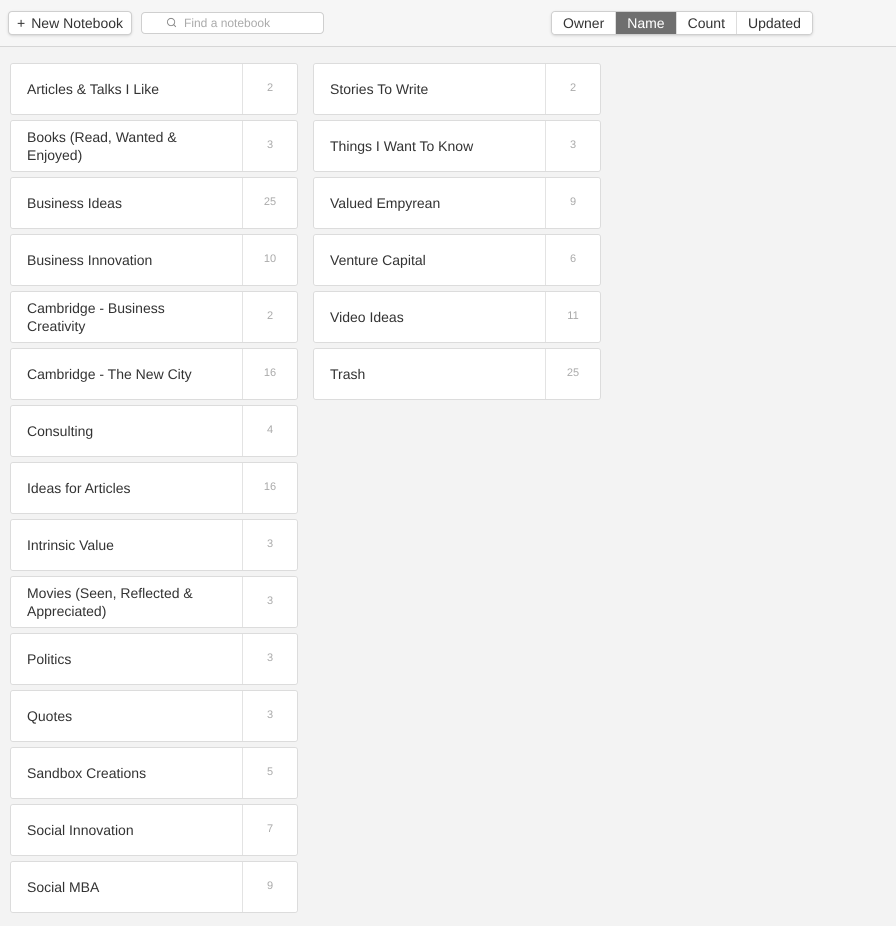 Image resolution: width=896 pixels, height=926 pixels. I want to click on notebook-card: Social MBA 9, so click(154, 887).